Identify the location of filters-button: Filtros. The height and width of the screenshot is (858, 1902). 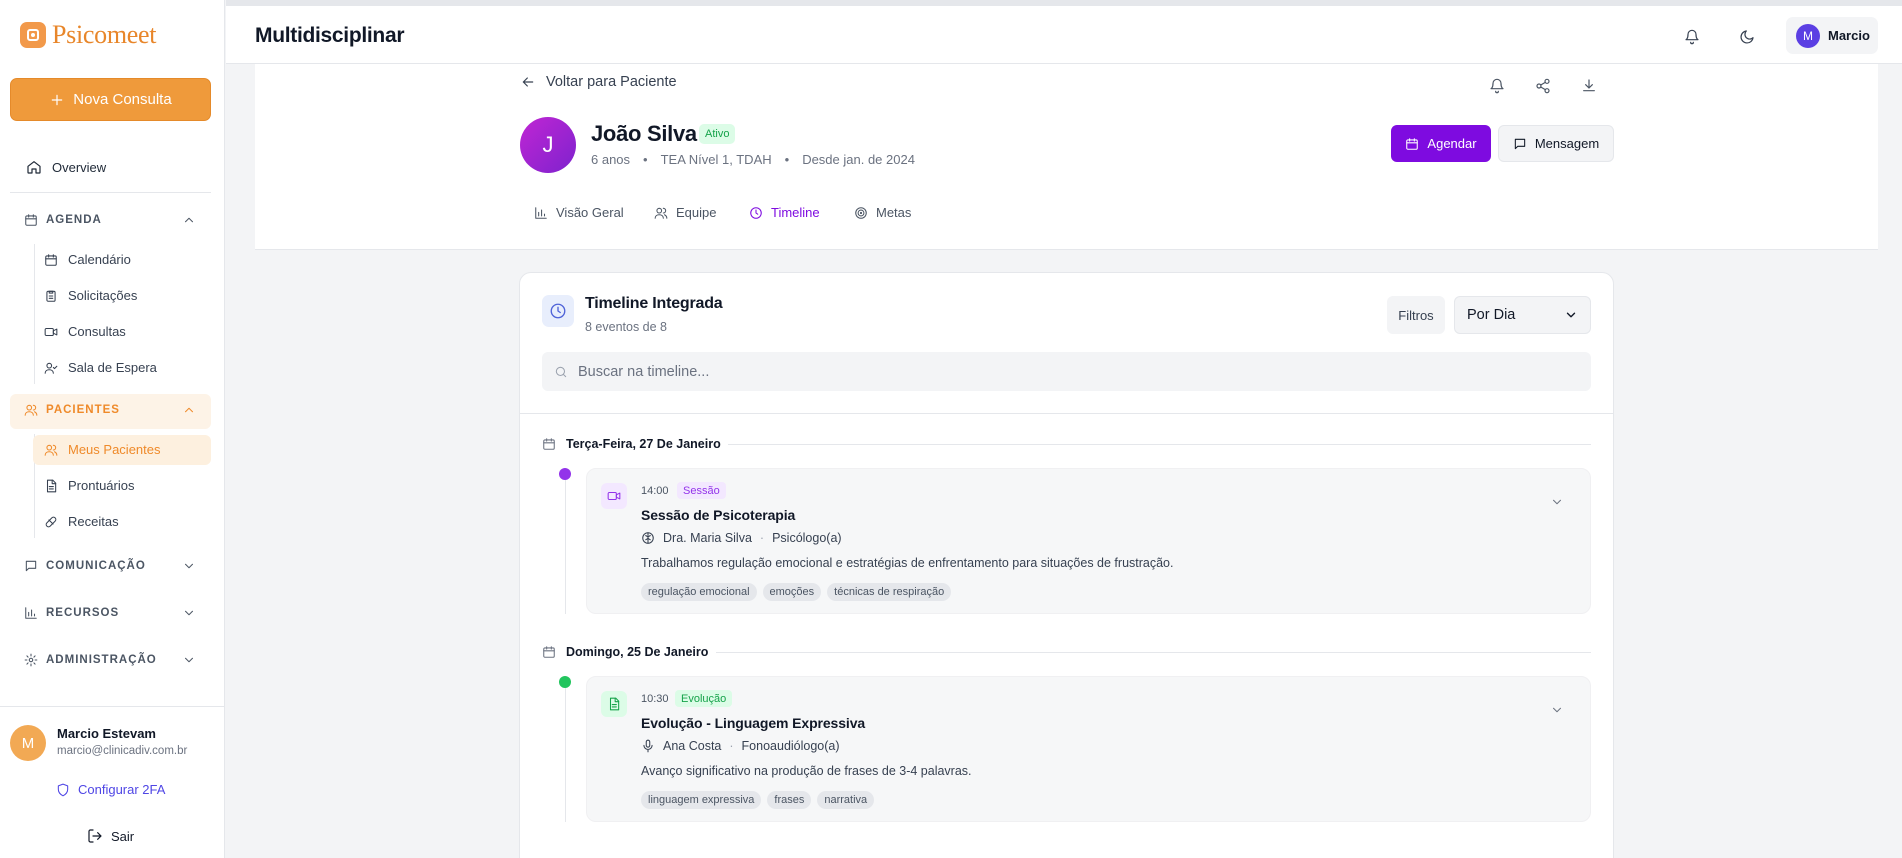
(1416, 315).